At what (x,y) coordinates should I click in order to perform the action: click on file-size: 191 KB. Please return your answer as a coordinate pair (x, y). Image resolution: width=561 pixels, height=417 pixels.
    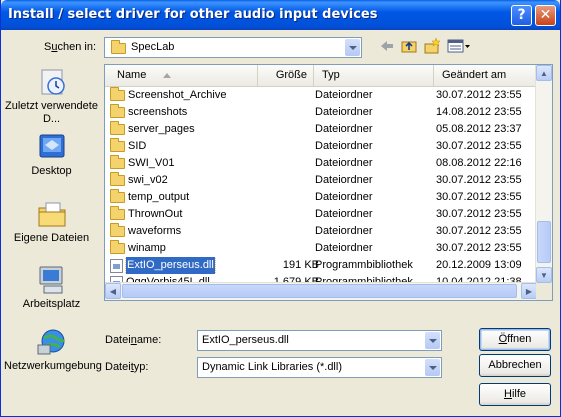
    Looking at the image, I should click on (300, 265).